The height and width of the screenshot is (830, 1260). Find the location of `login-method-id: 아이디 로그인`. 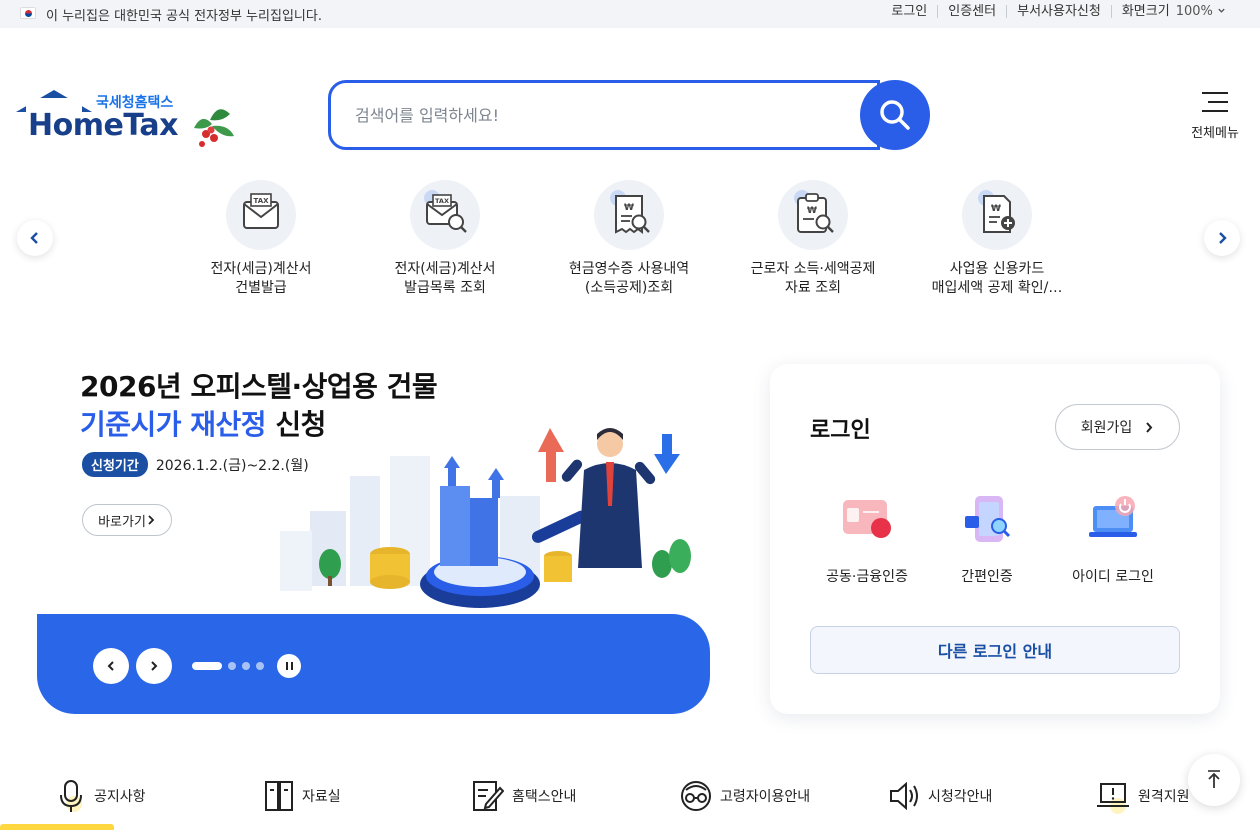

login-method-id: 아이디 로그인 is located at coordinates (1113, 539).